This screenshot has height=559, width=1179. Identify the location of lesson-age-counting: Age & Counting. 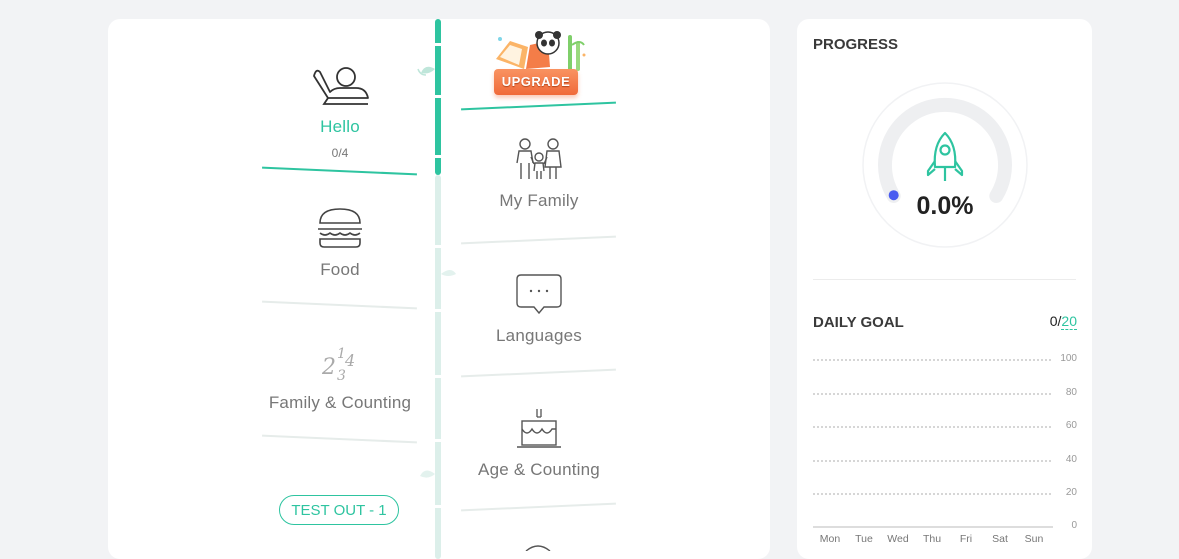
(539, 443).